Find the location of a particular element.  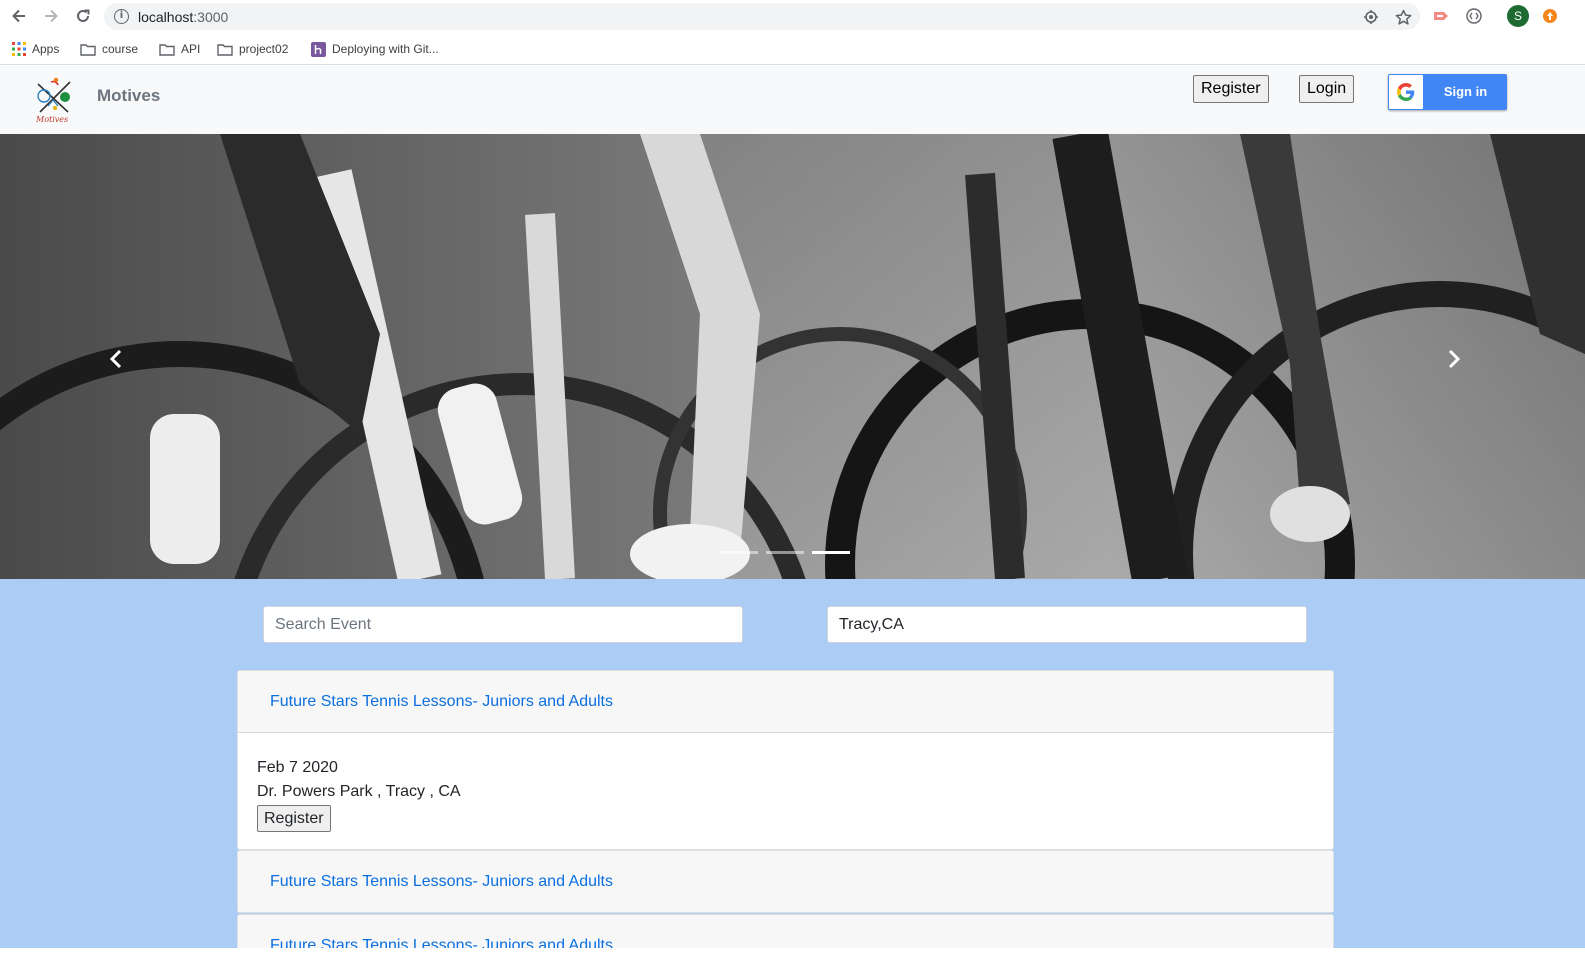

login-button: Login is located at coordinates (1327, 89).